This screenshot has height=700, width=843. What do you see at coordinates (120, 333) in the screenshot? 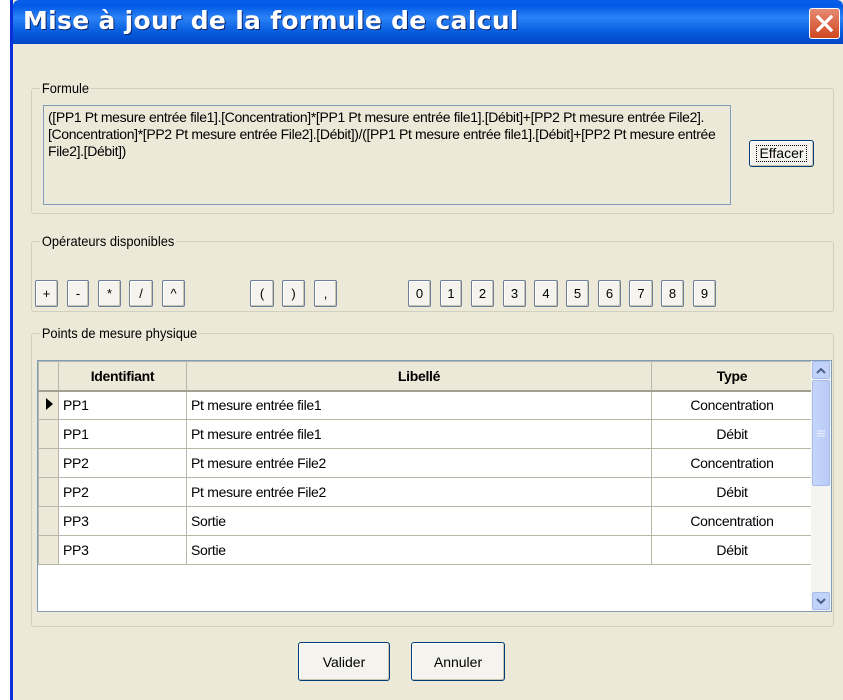
I see `points-legend: Points de mesure physique` at bounding box center [120, 333].